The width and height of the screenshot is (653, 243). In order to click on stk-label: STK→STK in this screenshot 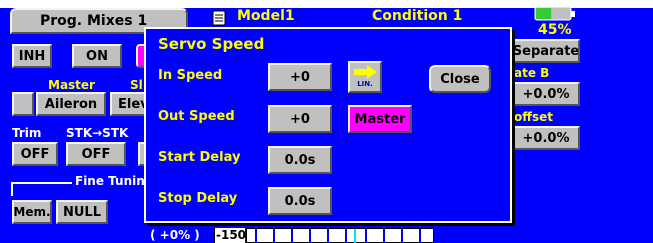, I will do `click(97, 133)`.